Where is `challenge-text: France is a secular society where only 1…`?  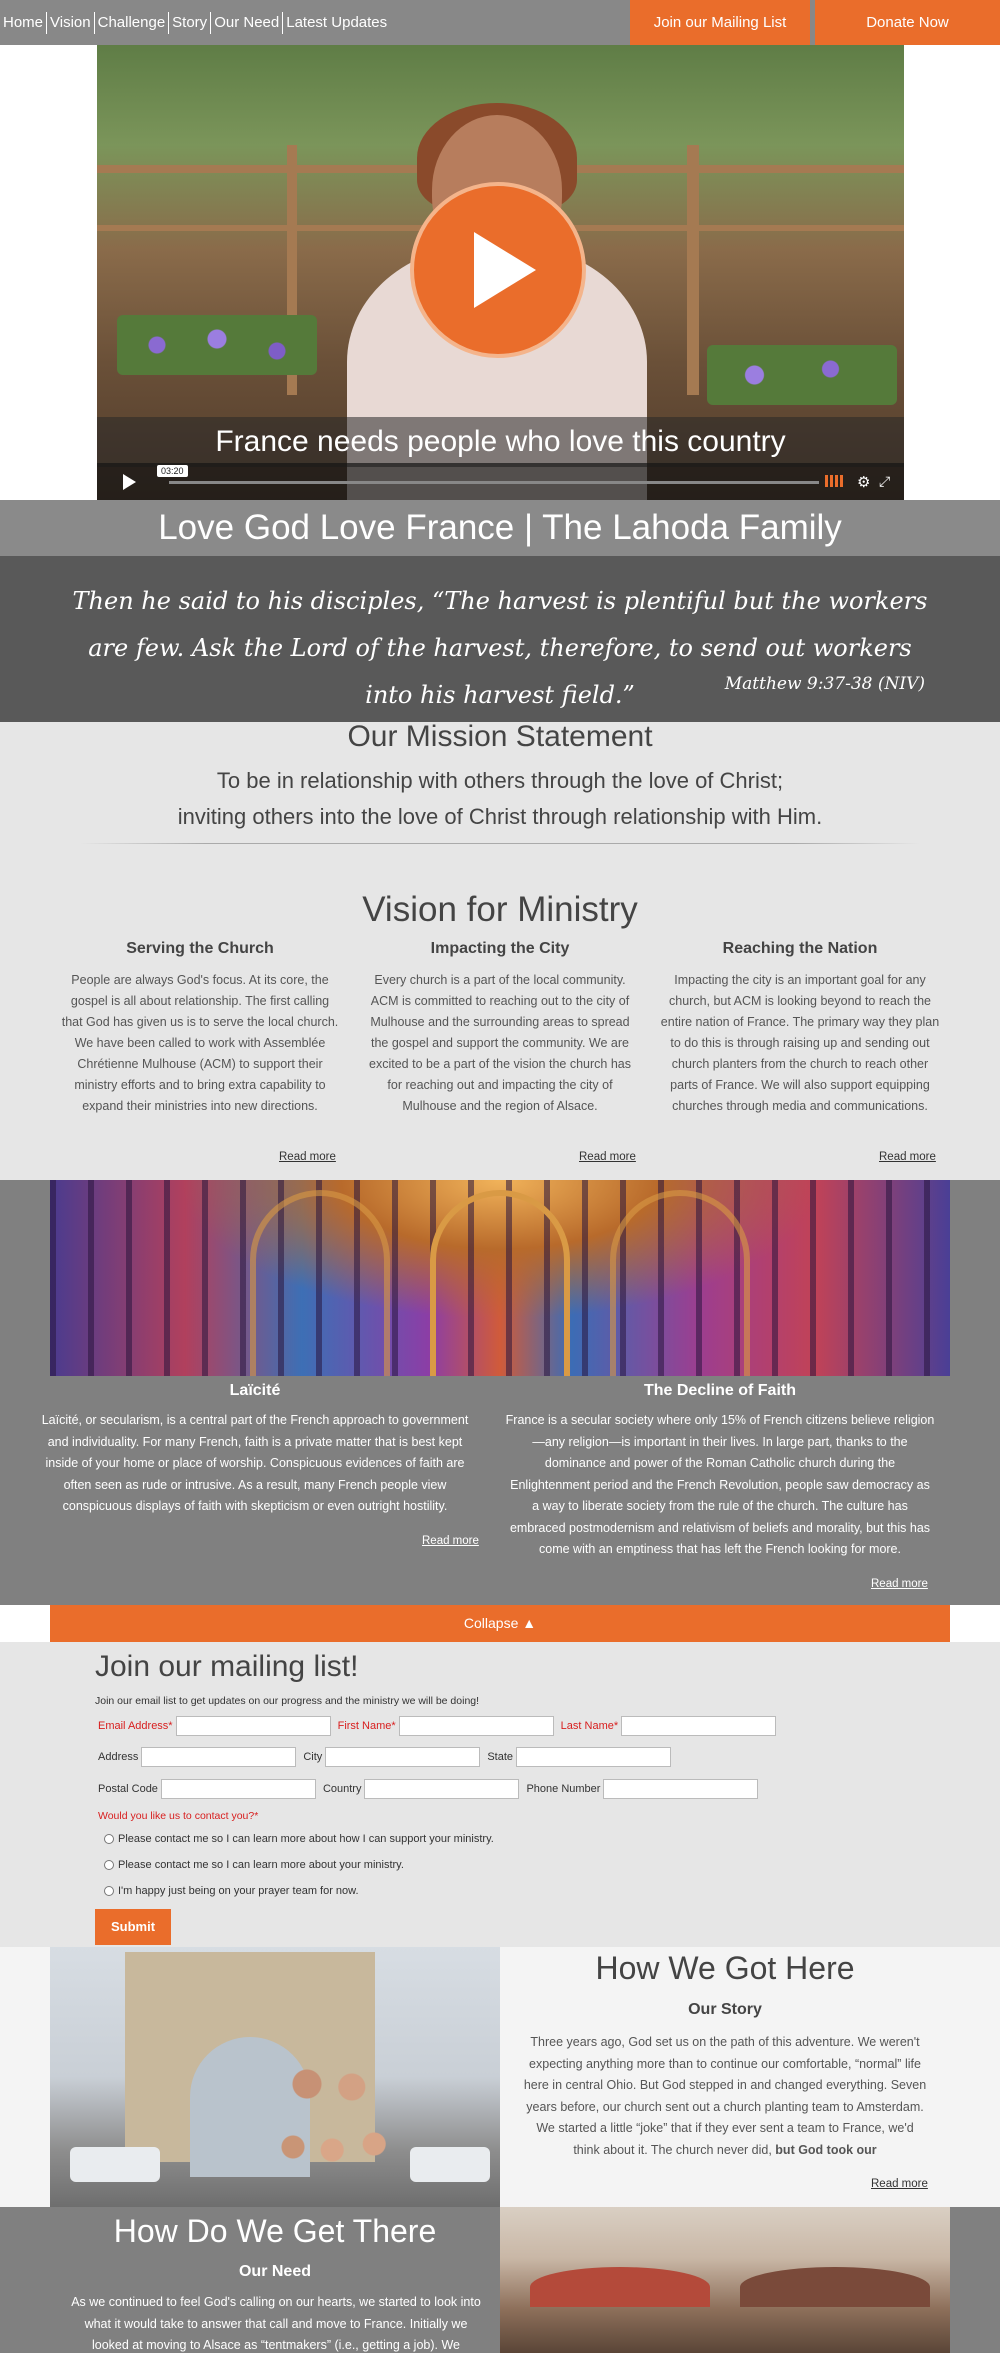 challenge-text: France is a secular society where only 1… is located at coordinates (720, 1484).